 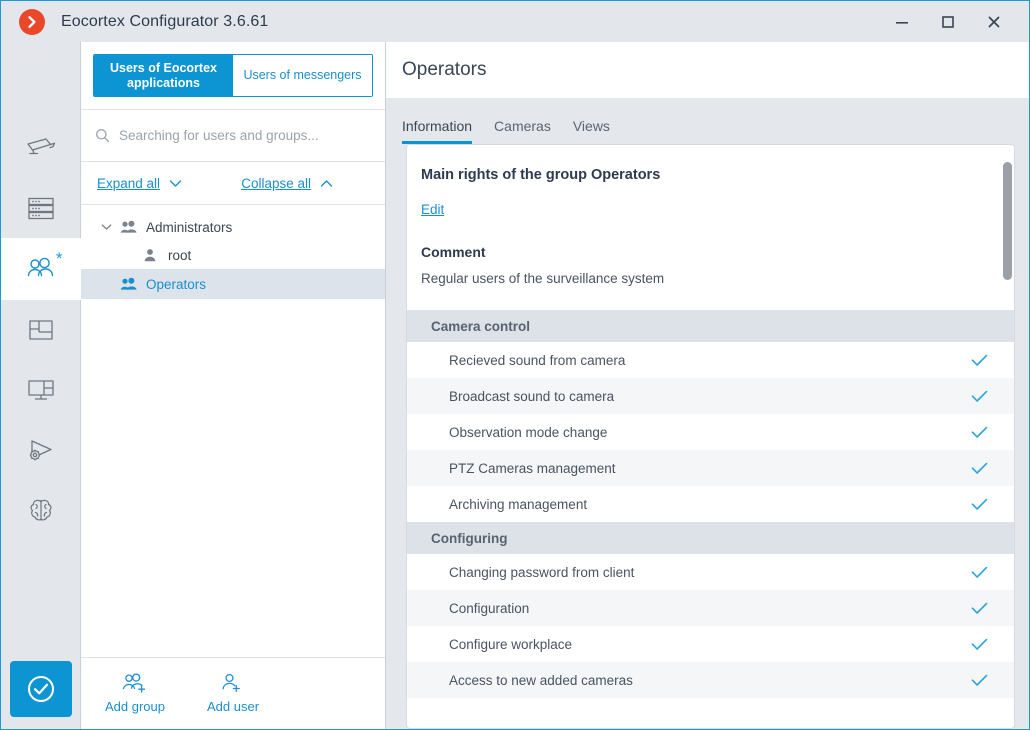 I want to click on minimize-icon, so click(x=902, y=22).